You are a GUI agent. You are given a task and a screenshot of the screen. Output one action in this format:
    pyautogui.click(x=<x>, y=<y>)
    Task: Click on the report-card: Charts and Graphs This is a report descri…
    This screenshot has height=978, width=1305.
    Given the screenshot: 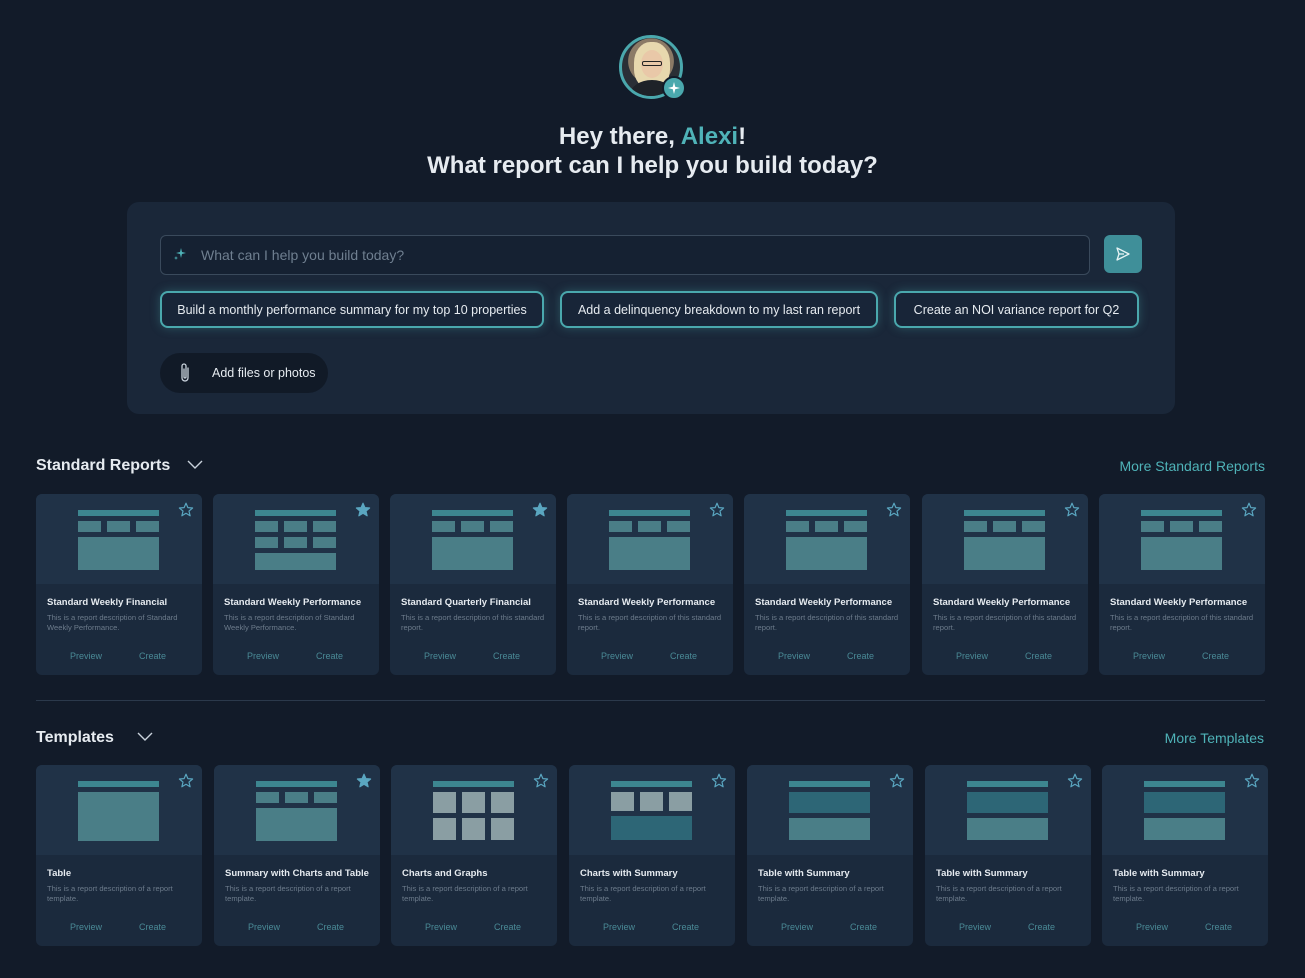 What is the action you would take?
    pyautogui.click(x=474, y=855)
    